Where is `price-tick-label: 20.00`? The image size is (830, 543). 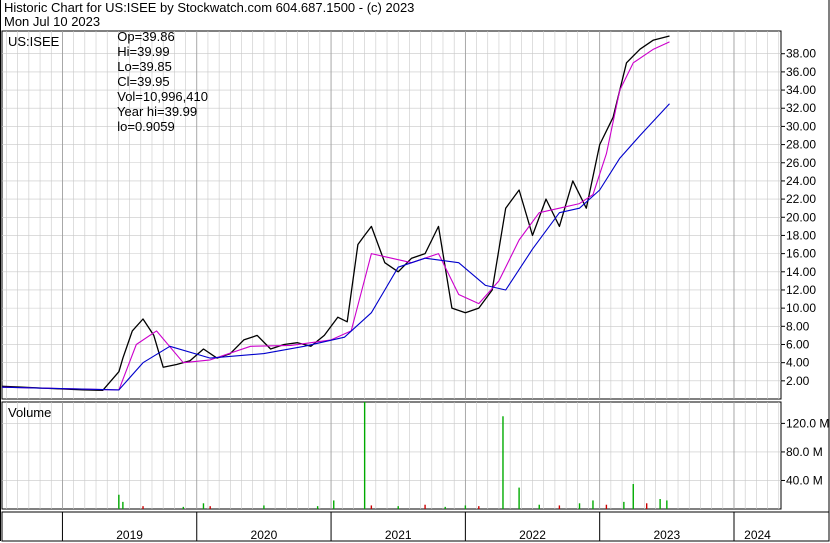
price-tick-label: 20.00 is located at coordinates (801, 217).